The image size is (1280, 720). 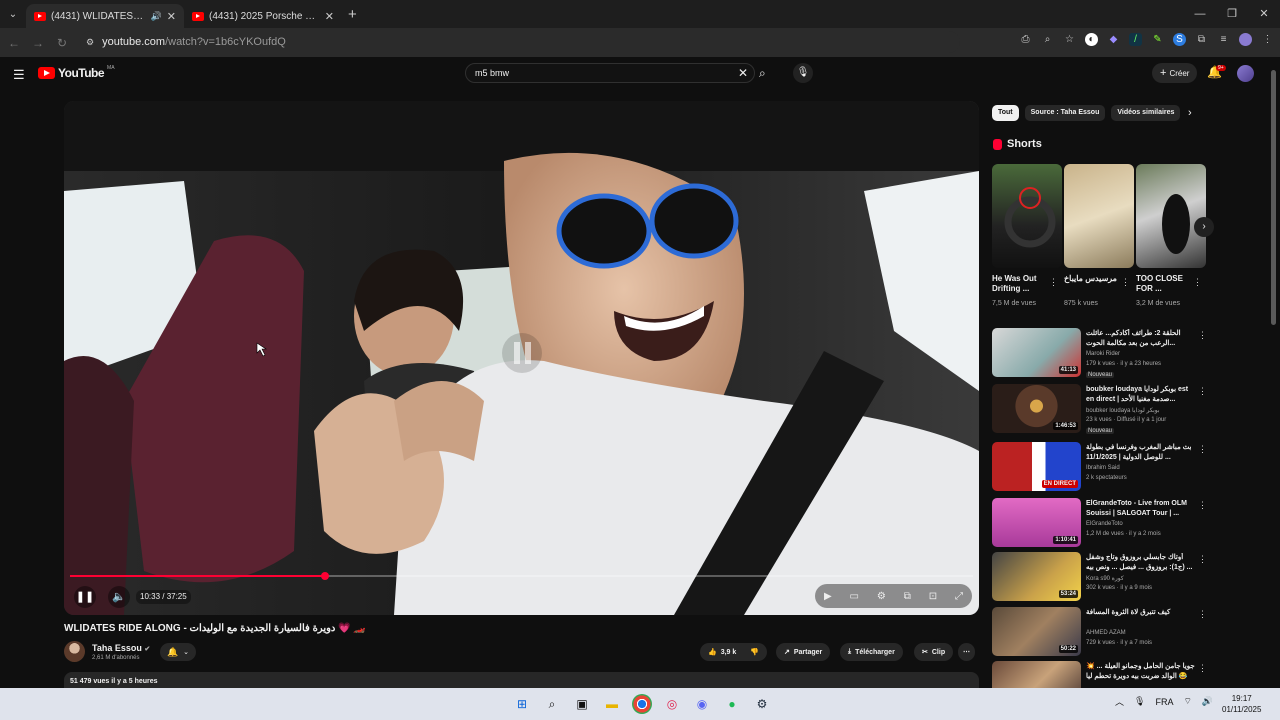 What do you see at coordinates (743, 73) in the screenshot?
I see `clear-search-icon: ✕` at bounding box center [743, 73].